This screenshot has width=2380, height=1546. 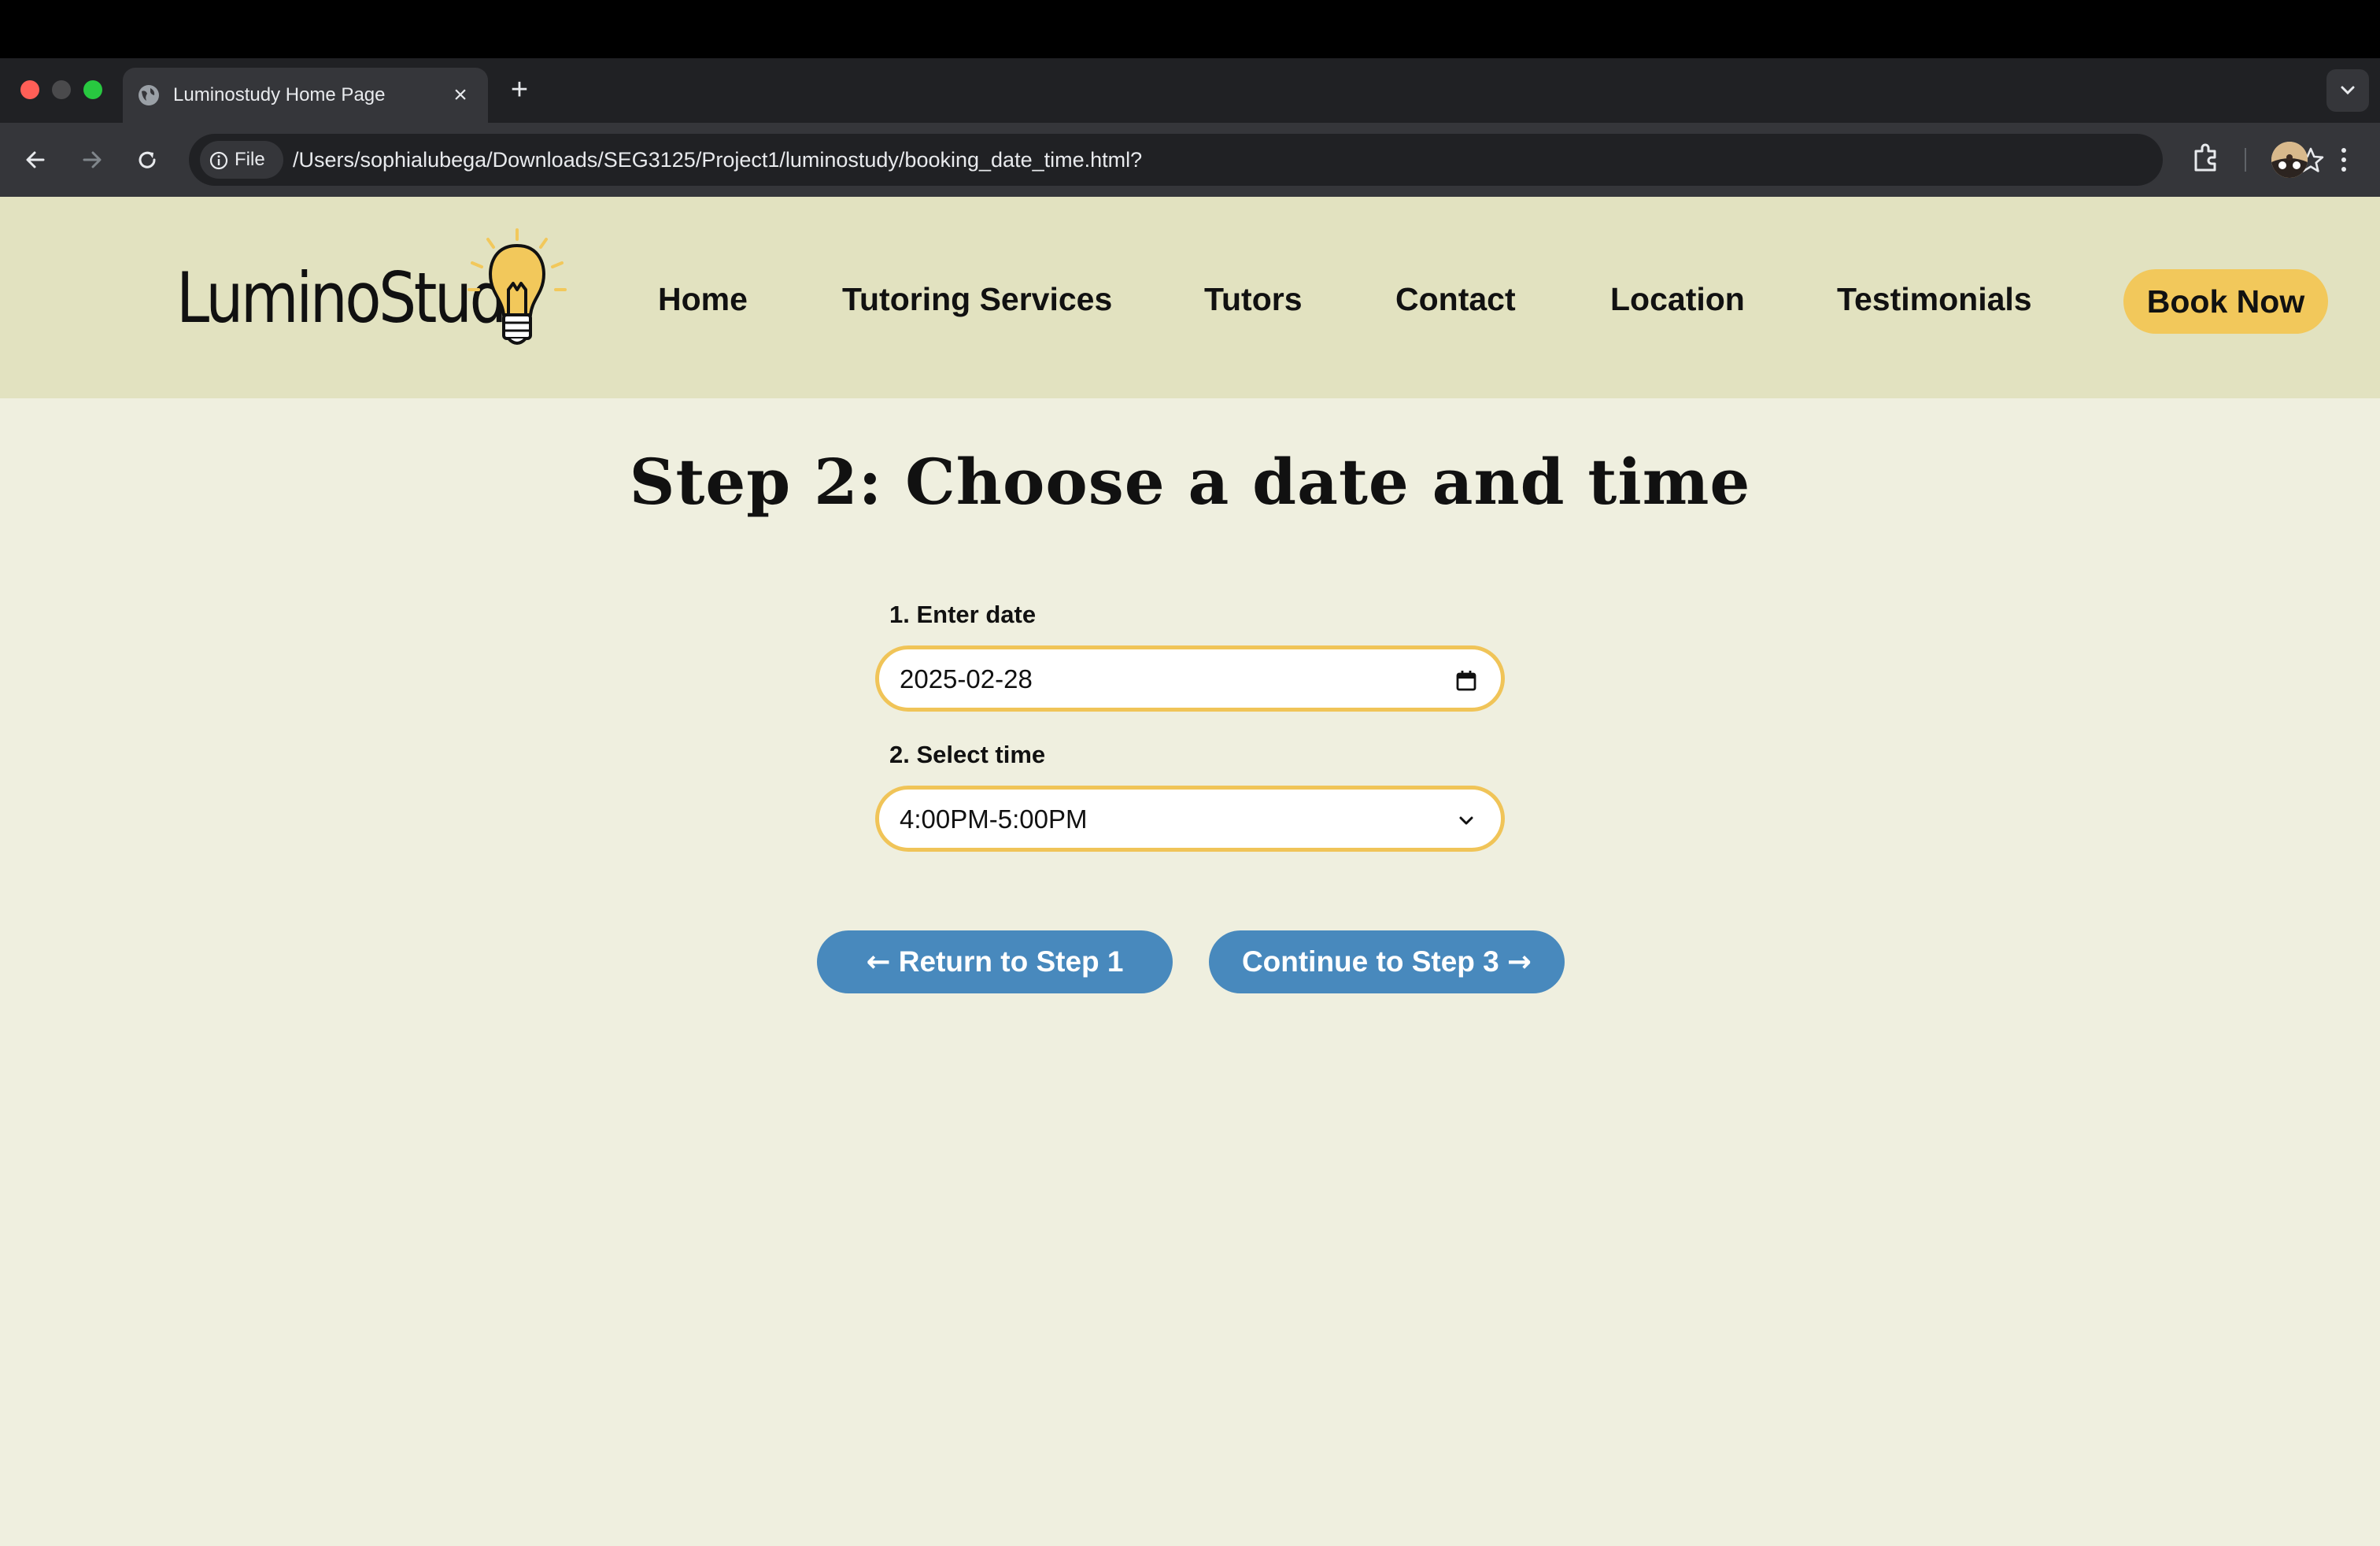 I want to click on nav-home: Home, so click(x=703, y=299).